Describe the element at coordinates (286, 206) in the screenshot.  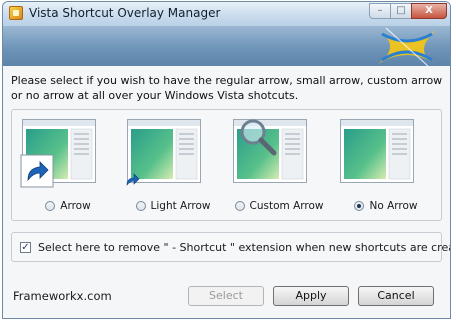
I see `radio-custom-arrow-label: Custom Arrow` at that location.